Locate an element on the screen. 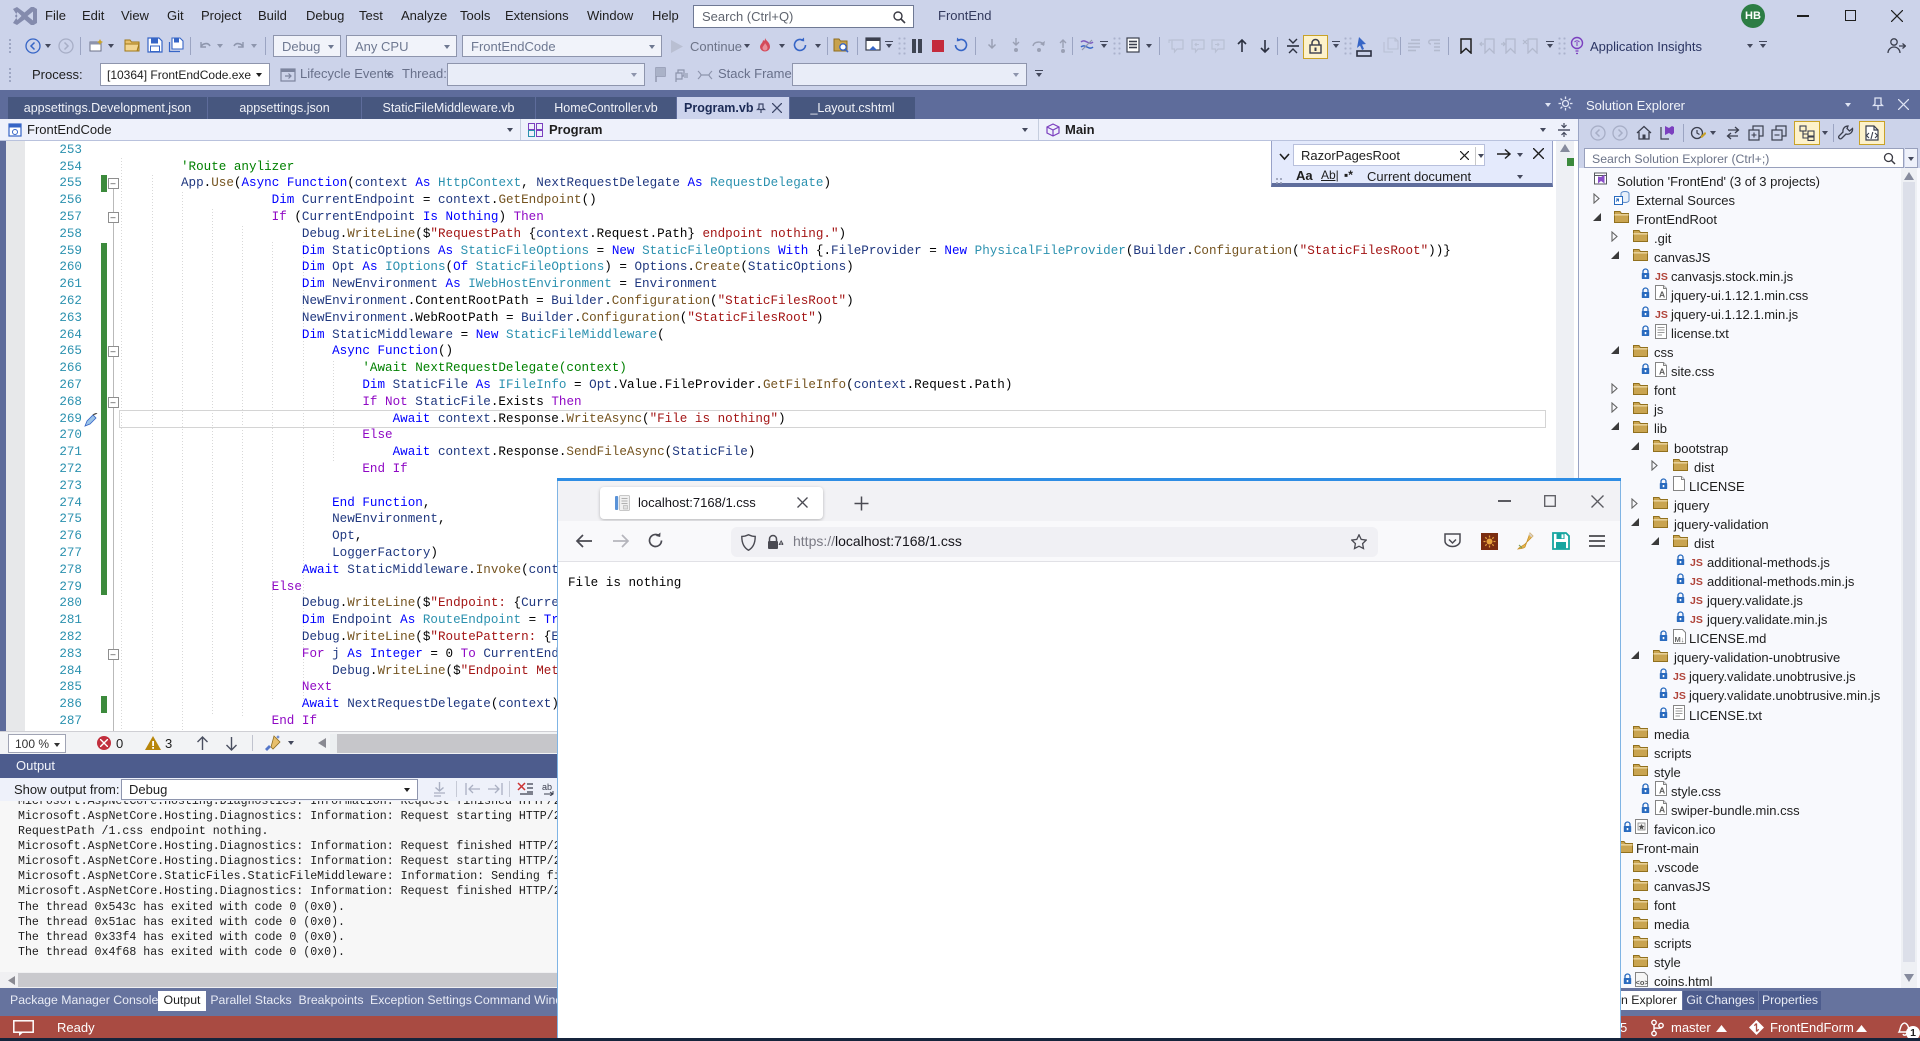 This screenshot has height=1041, width=1920. svg-text: ab is located at coordinates (547, 787).